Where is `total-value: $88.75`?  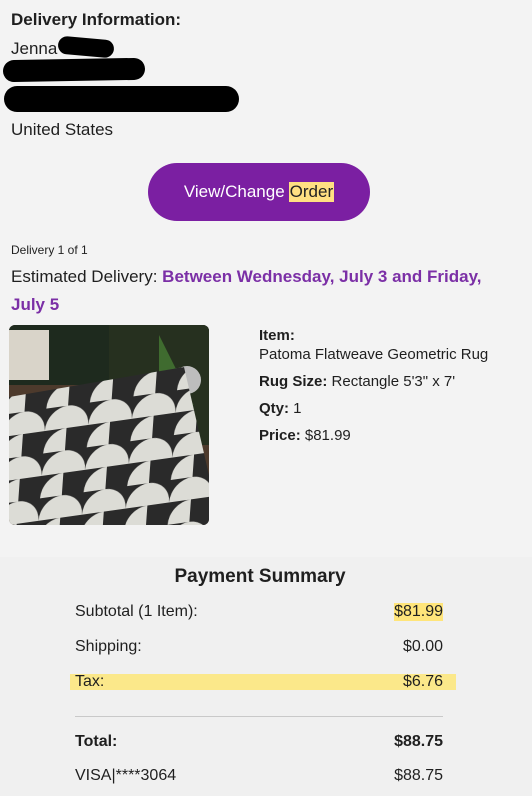
total-value: $88.75 is located at coordinates (418, 741).